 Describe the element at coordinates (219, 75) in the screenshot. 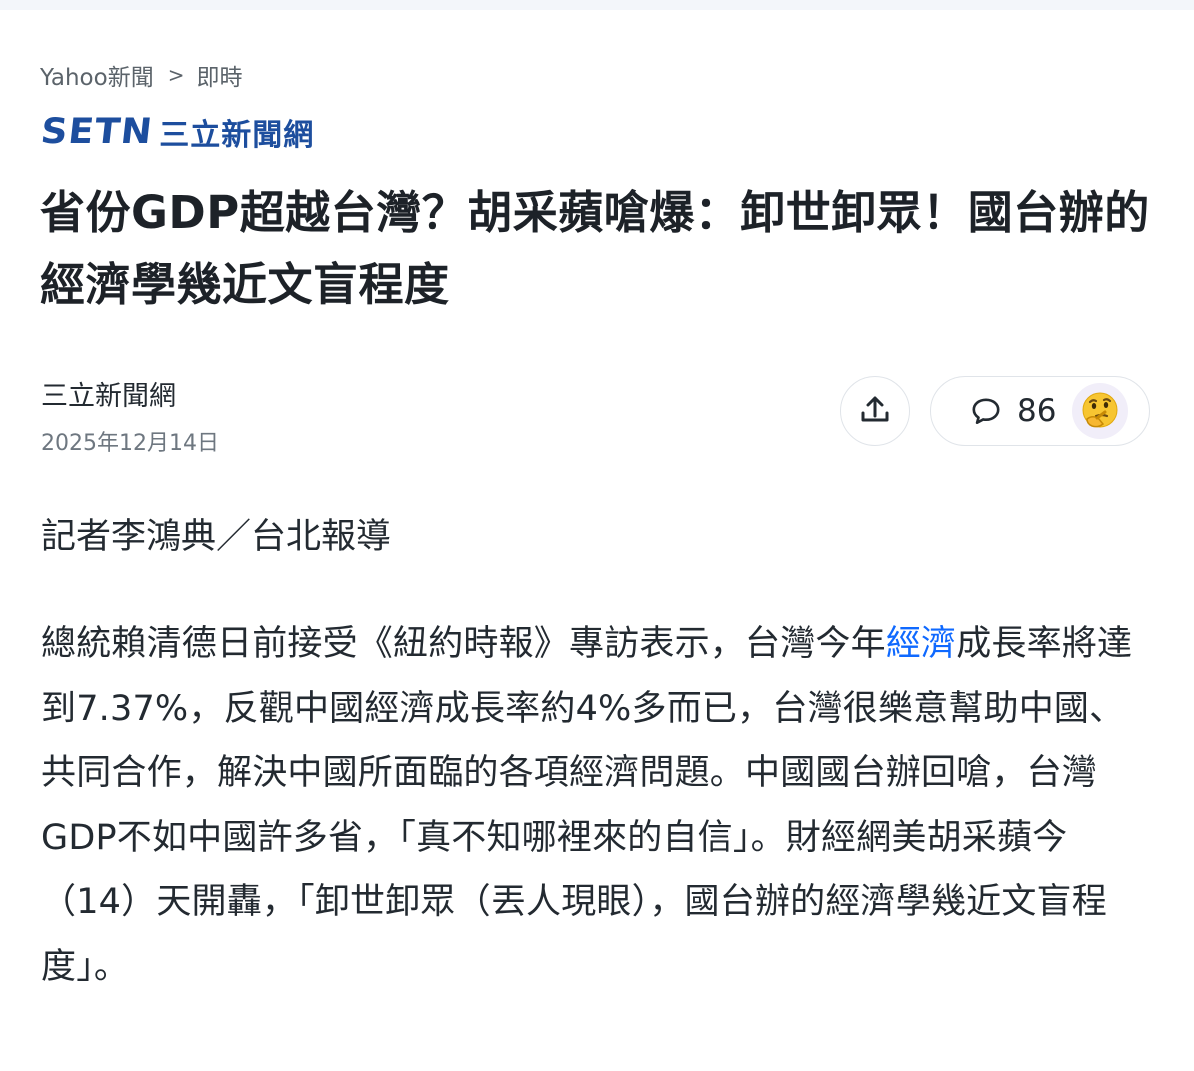

I see `breadcrumb-section-link: 即時` at that location.